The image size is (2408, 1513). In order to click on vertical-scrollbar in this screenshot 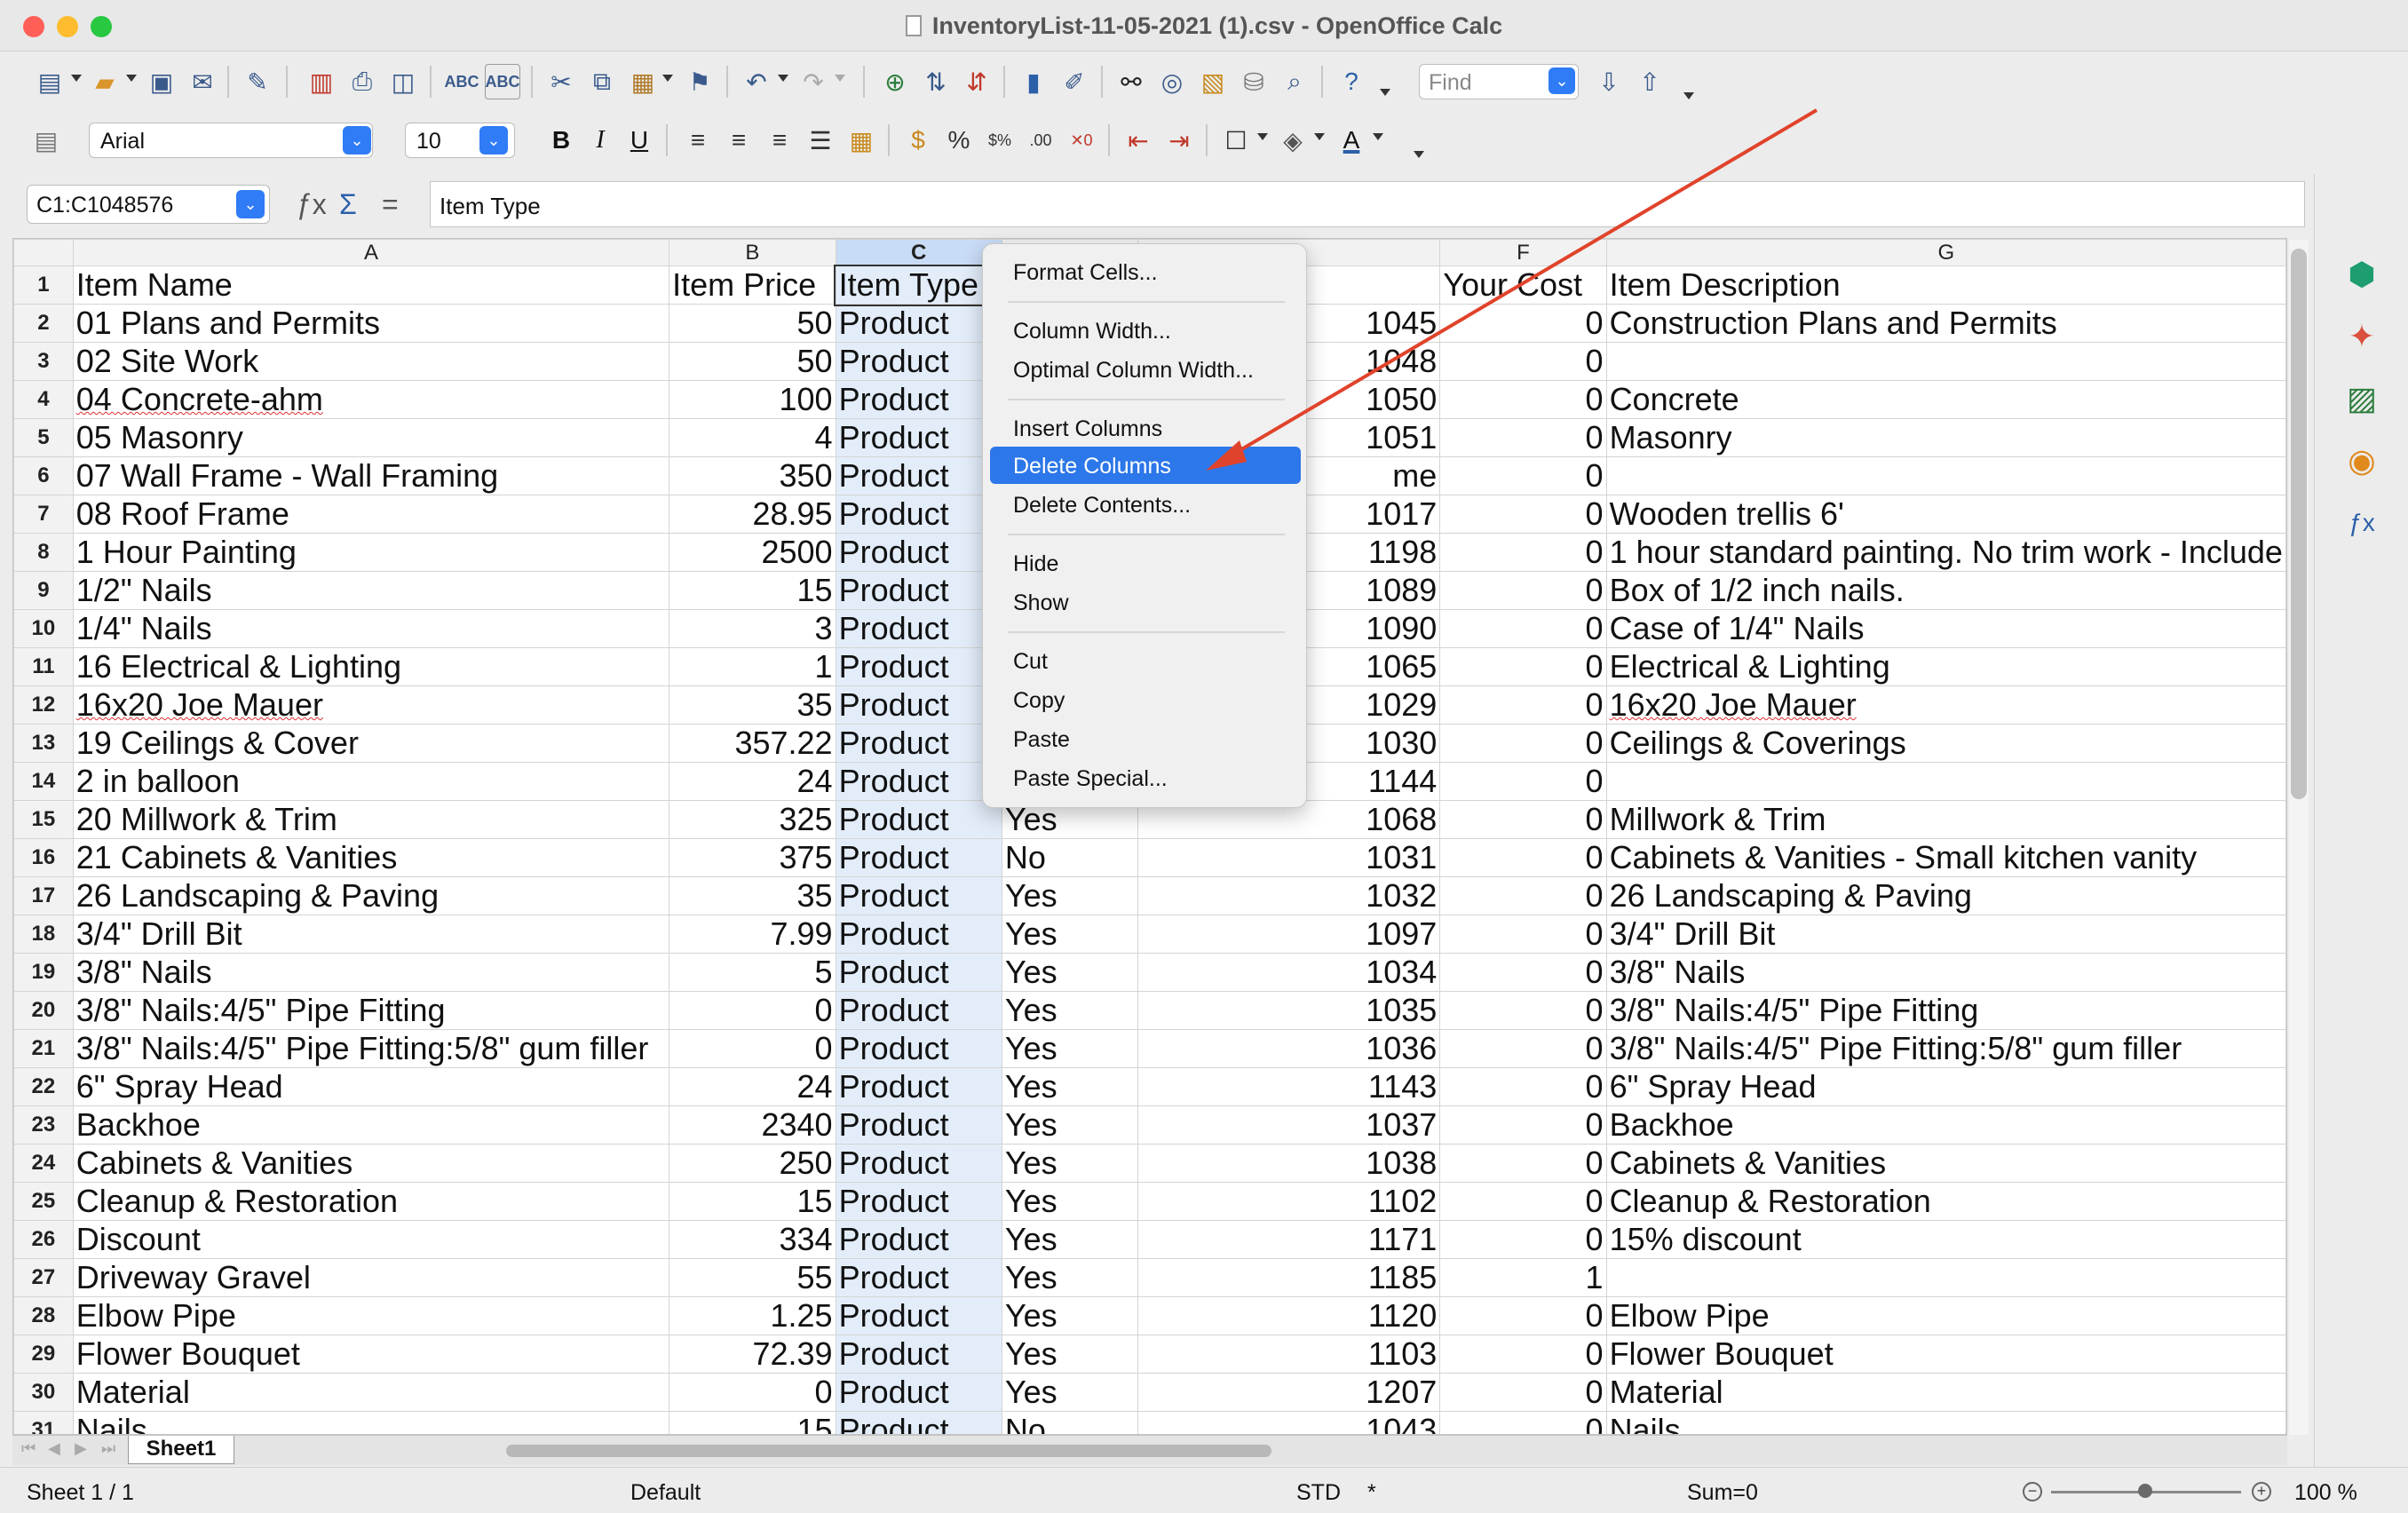, I will do `click(2299, 524)`.